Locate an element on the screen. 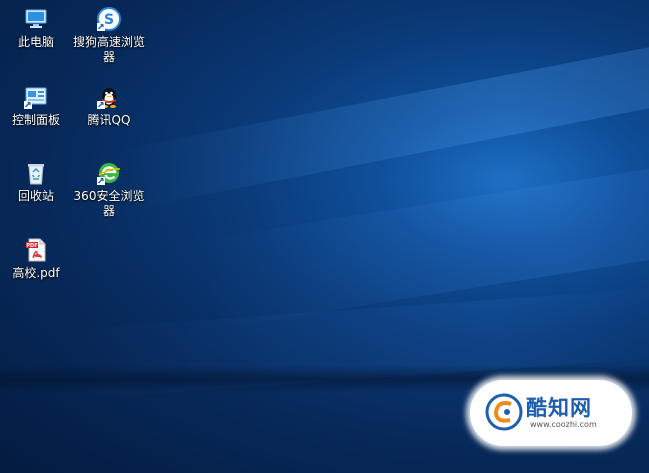  sogou-browser-icon: S is located at coordinates (109, 19).